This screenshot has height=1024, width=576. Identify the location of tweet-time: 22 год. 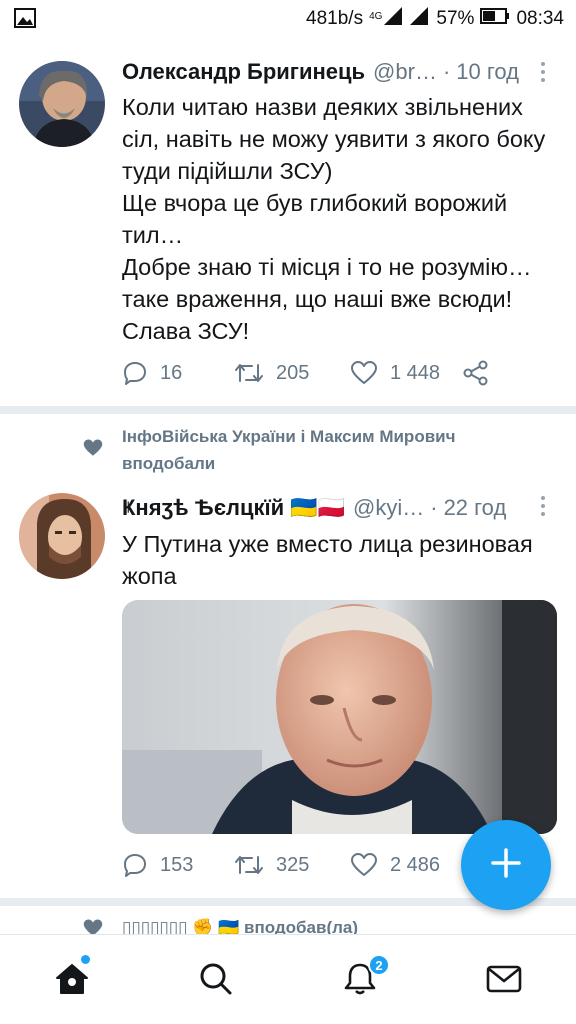
(475, 508).